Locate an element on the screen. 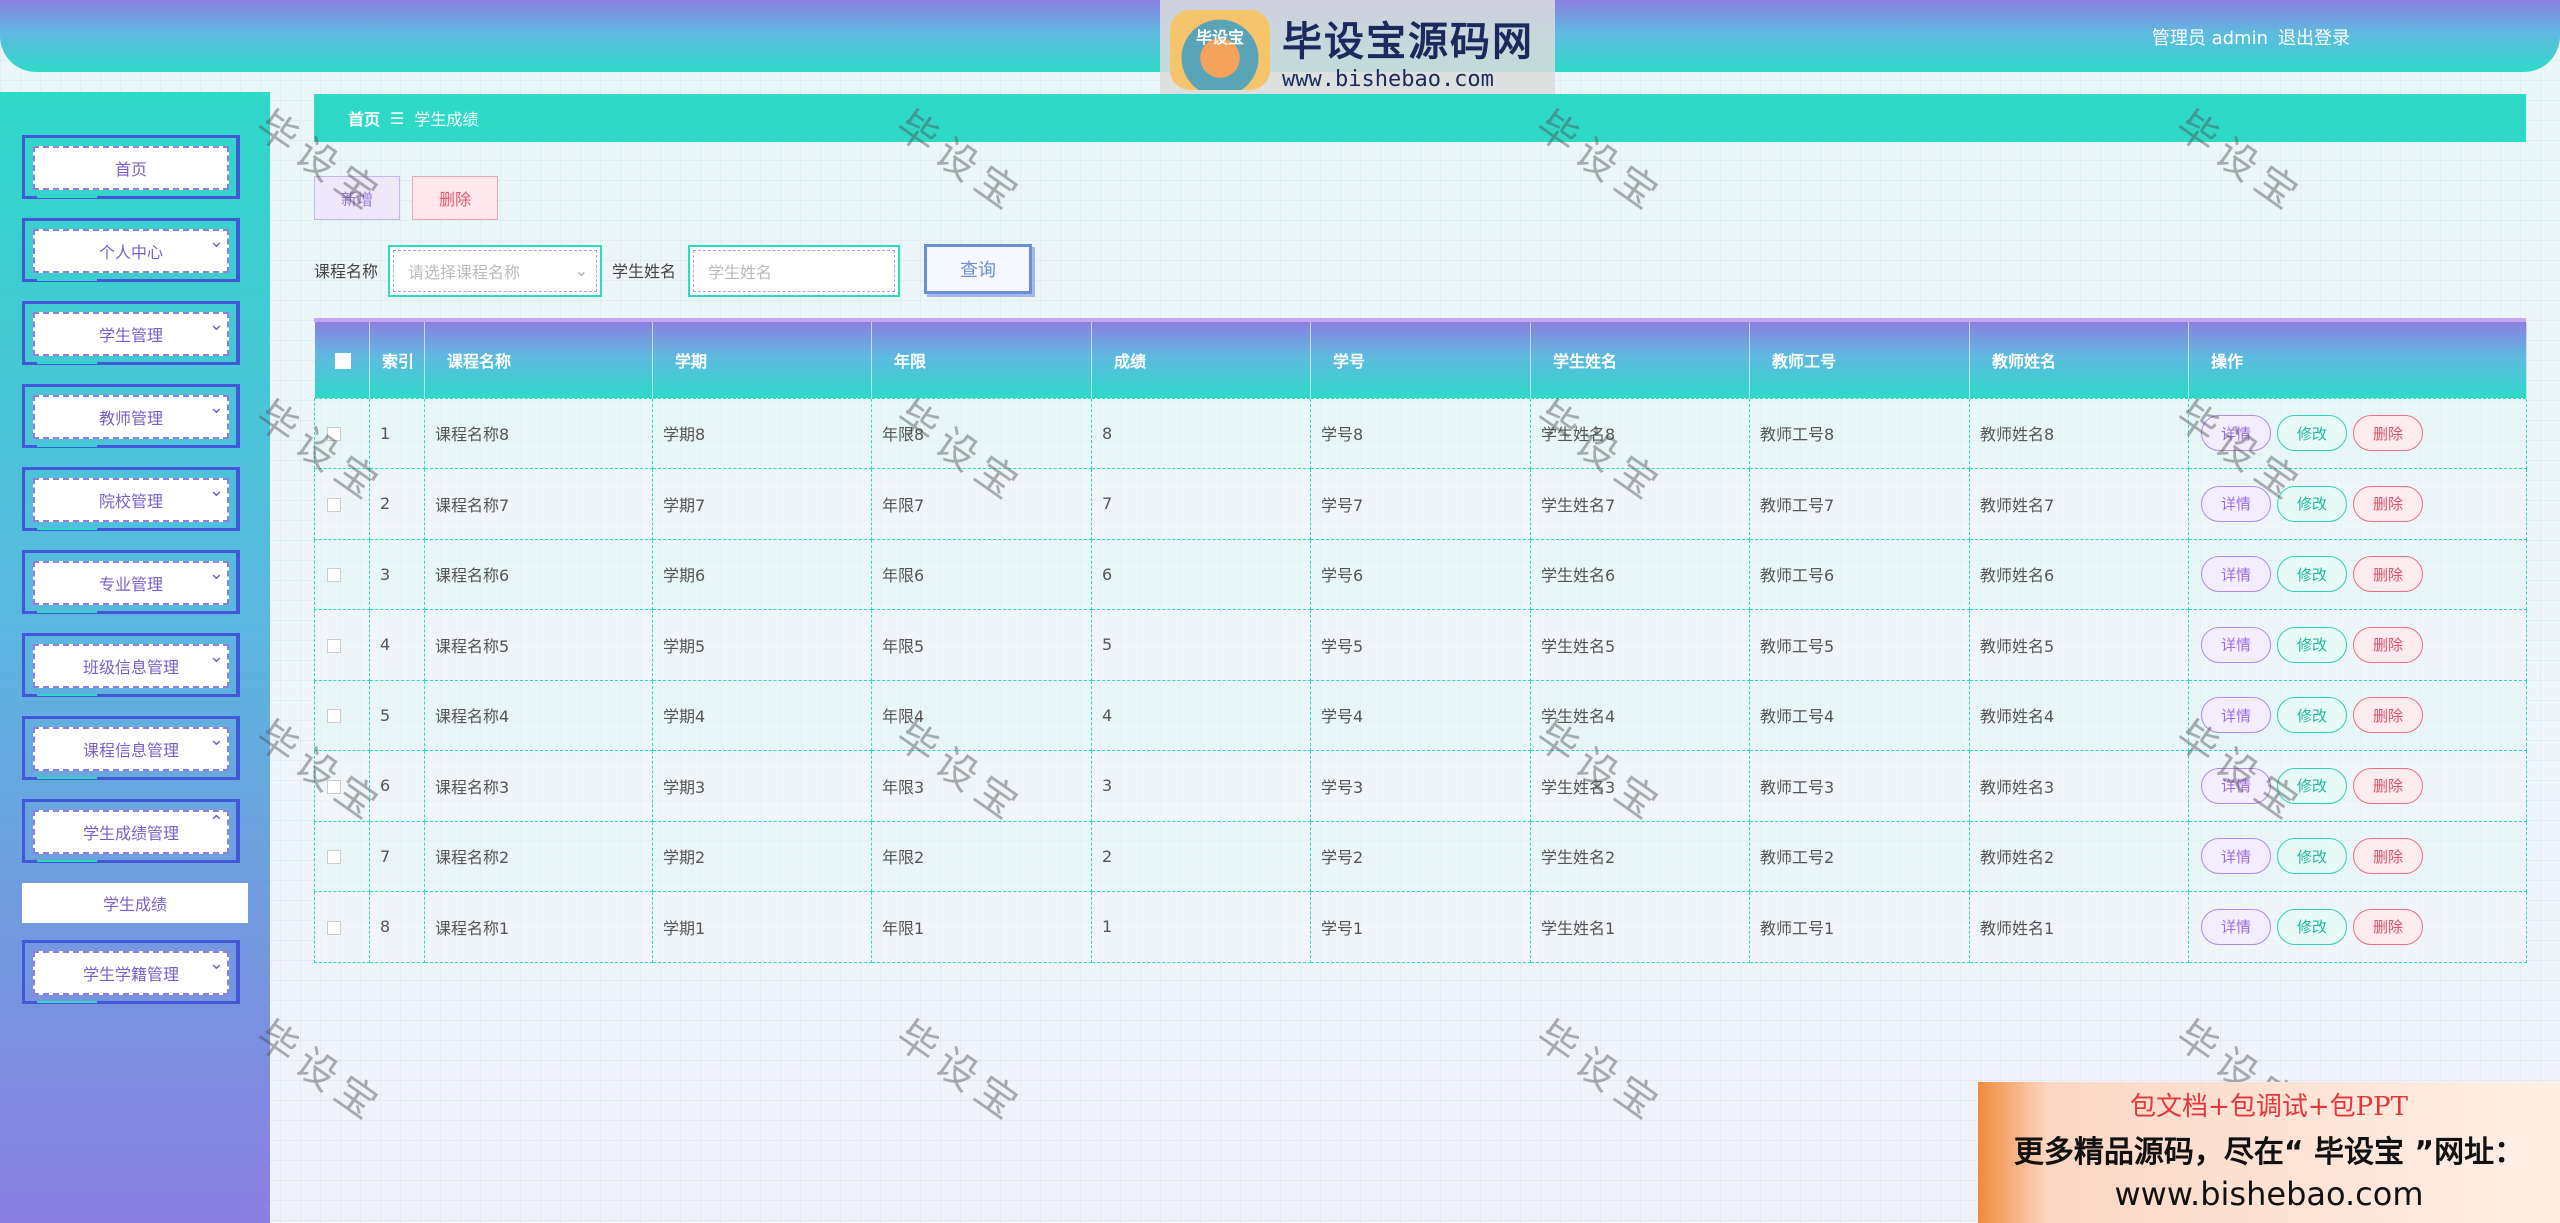  sidebar-item-course-info-management: 课程信息管理 ⌄ is located at coordinates (131, 748).